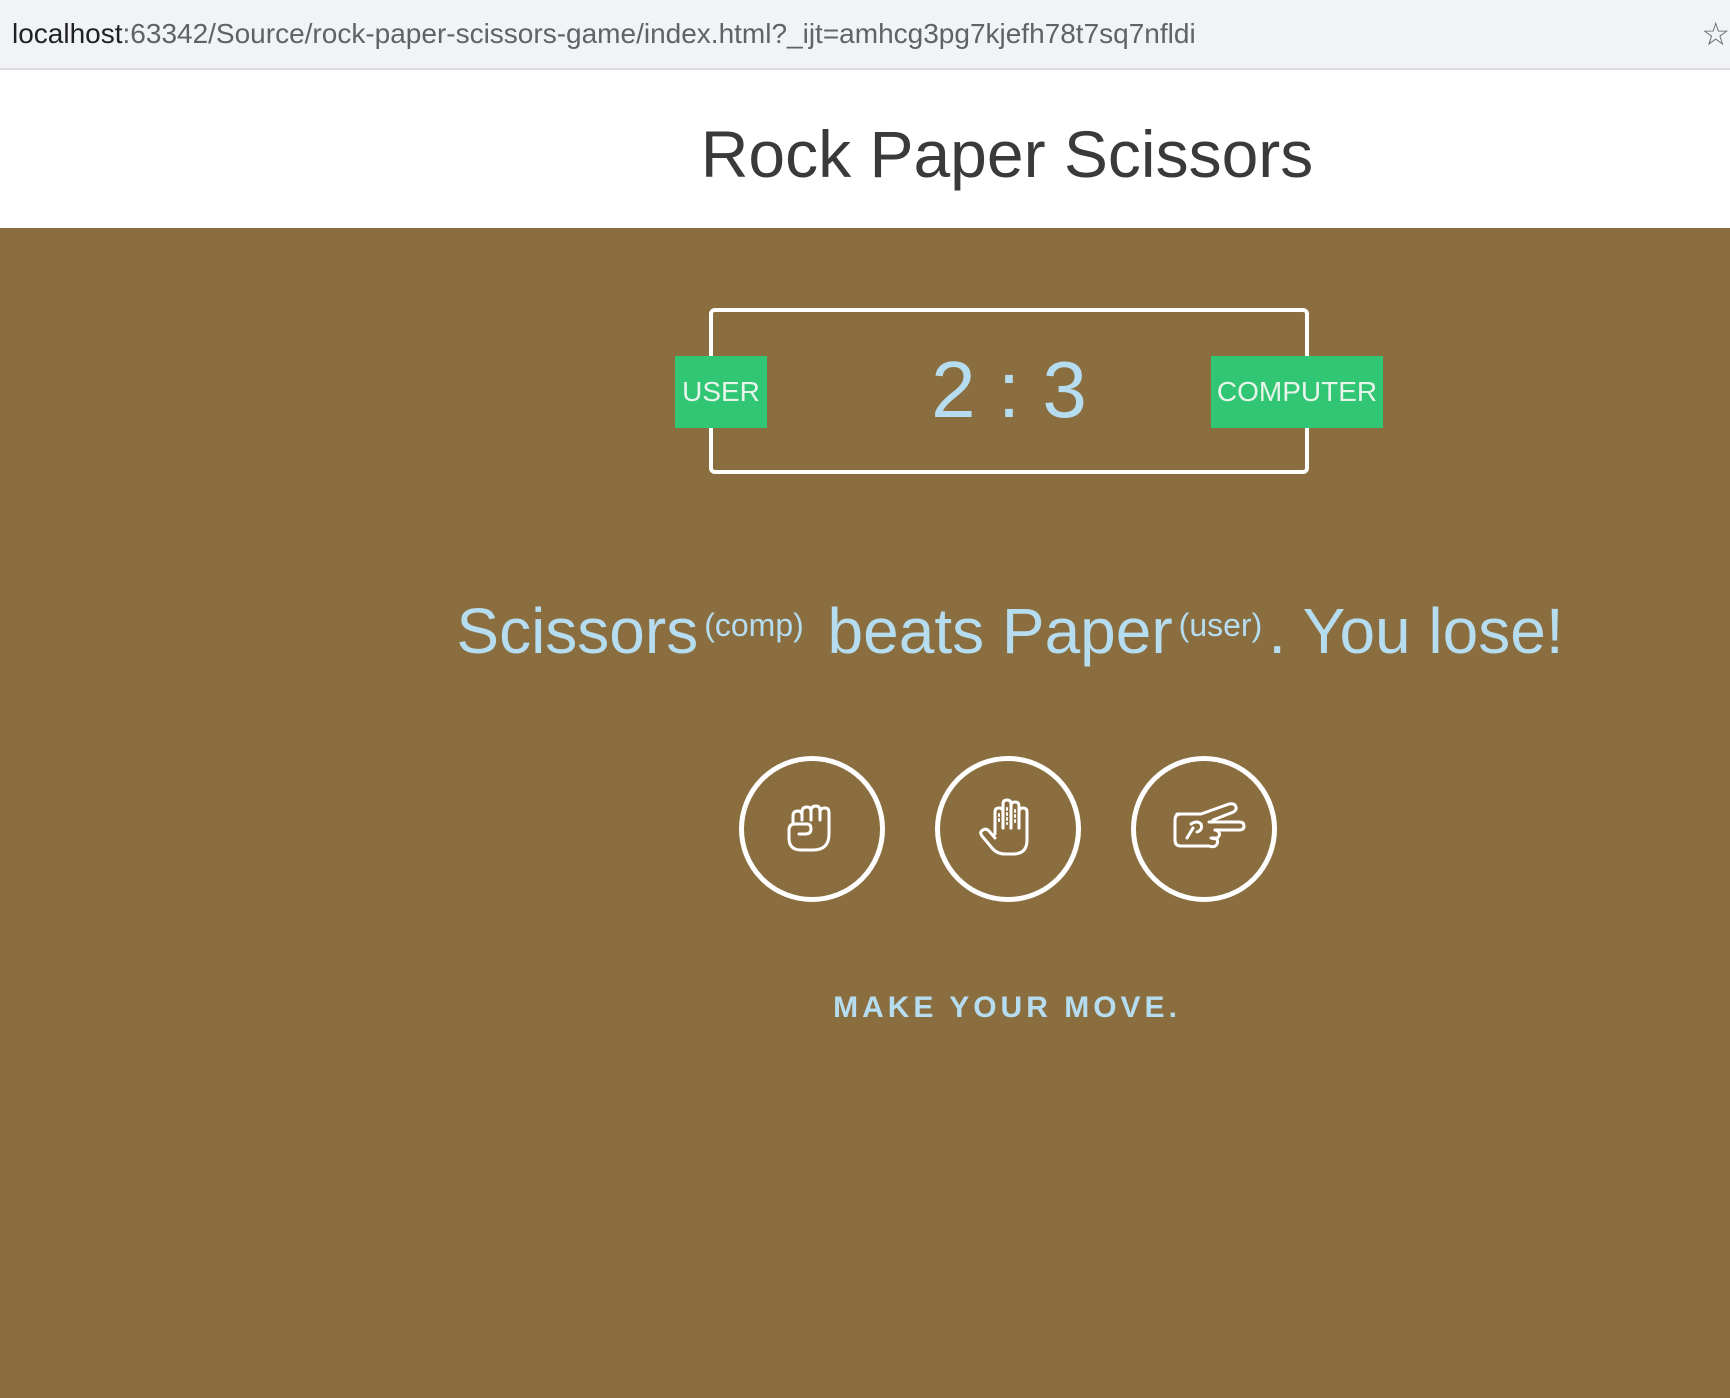  What do you see at coordinates (1007, 154) in the screenshot?
I see `page-title: Rock Paper Scissors` at bounding box center [1007, 154].